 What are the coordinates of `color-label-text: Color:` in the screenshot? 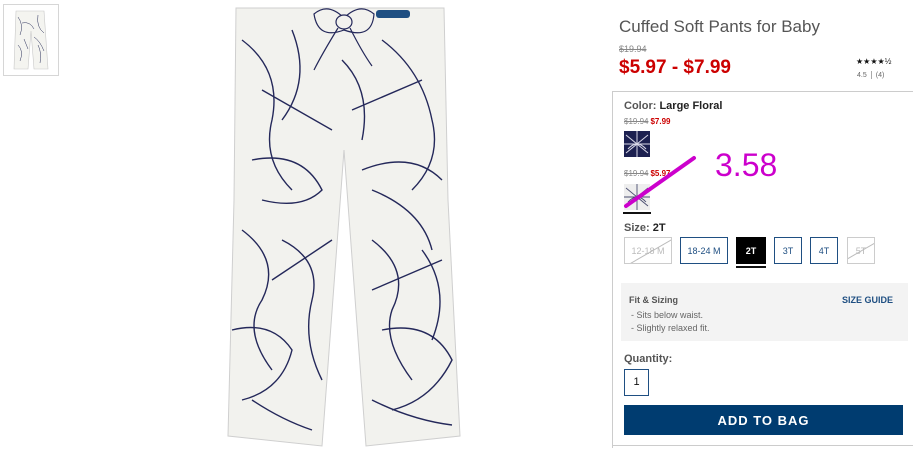 It's located at (640, 106).